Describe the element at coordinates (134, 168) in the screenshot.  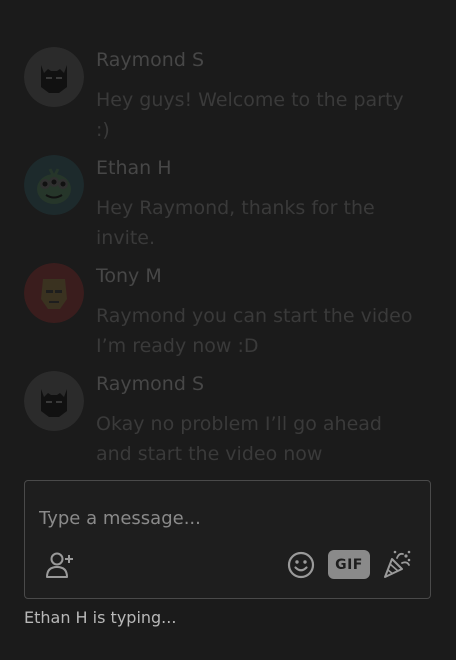
I see `message-author: Ethan H` at that location.